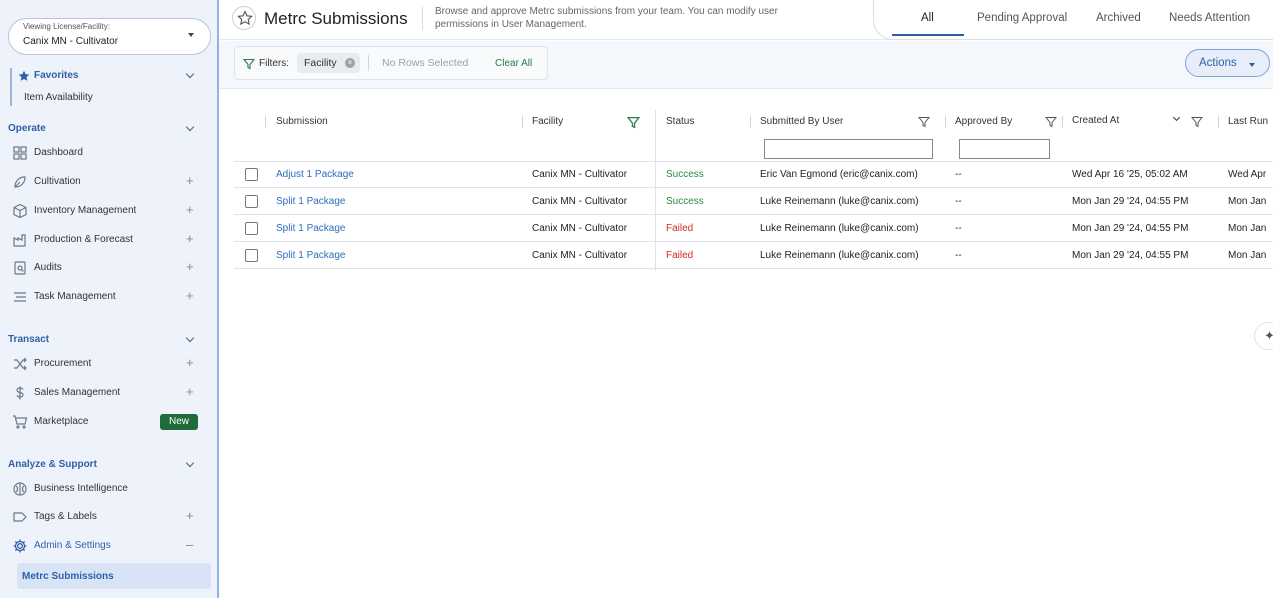 This screenshot has height=598, width=1273. What do you see at coordinates (114, 576) in the screenshot?
I see `sidebar-subitem-metrc-submissions: Metrc Submissions` at bounding box center [114, 576].